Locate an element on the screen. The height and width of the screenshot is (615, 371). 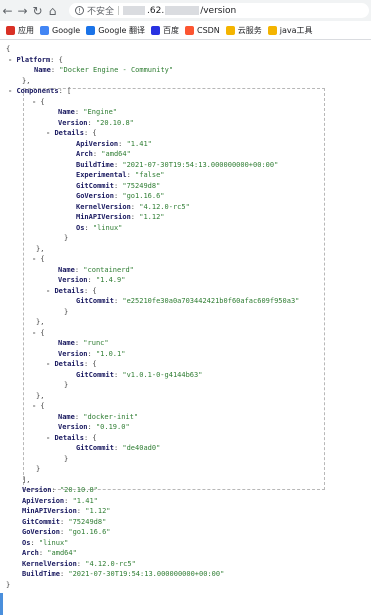
json-value: "1.41" is located at coordinates (85, 500).